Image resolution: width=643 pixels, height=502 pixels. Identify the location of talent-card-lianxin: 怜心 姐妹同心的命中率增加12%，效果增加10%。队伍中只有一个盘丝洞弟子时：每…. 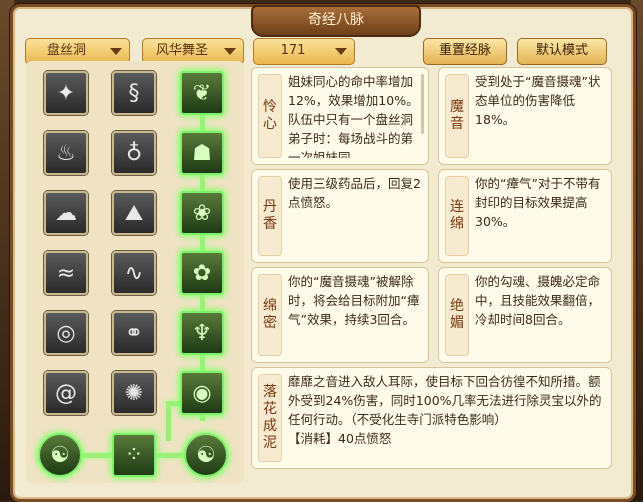
(340, 116).